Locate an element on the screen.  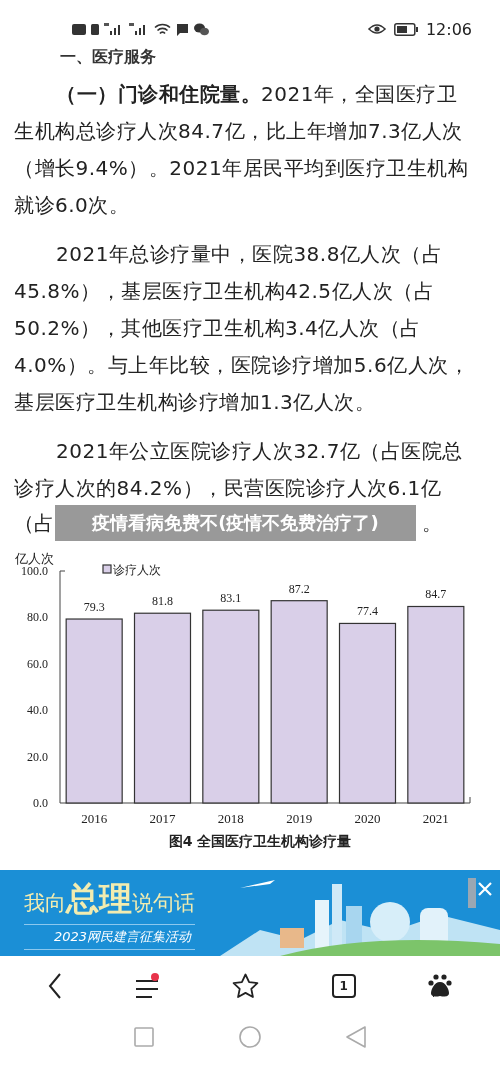
data-label: 79.3 is located at coordinates (94, 607).